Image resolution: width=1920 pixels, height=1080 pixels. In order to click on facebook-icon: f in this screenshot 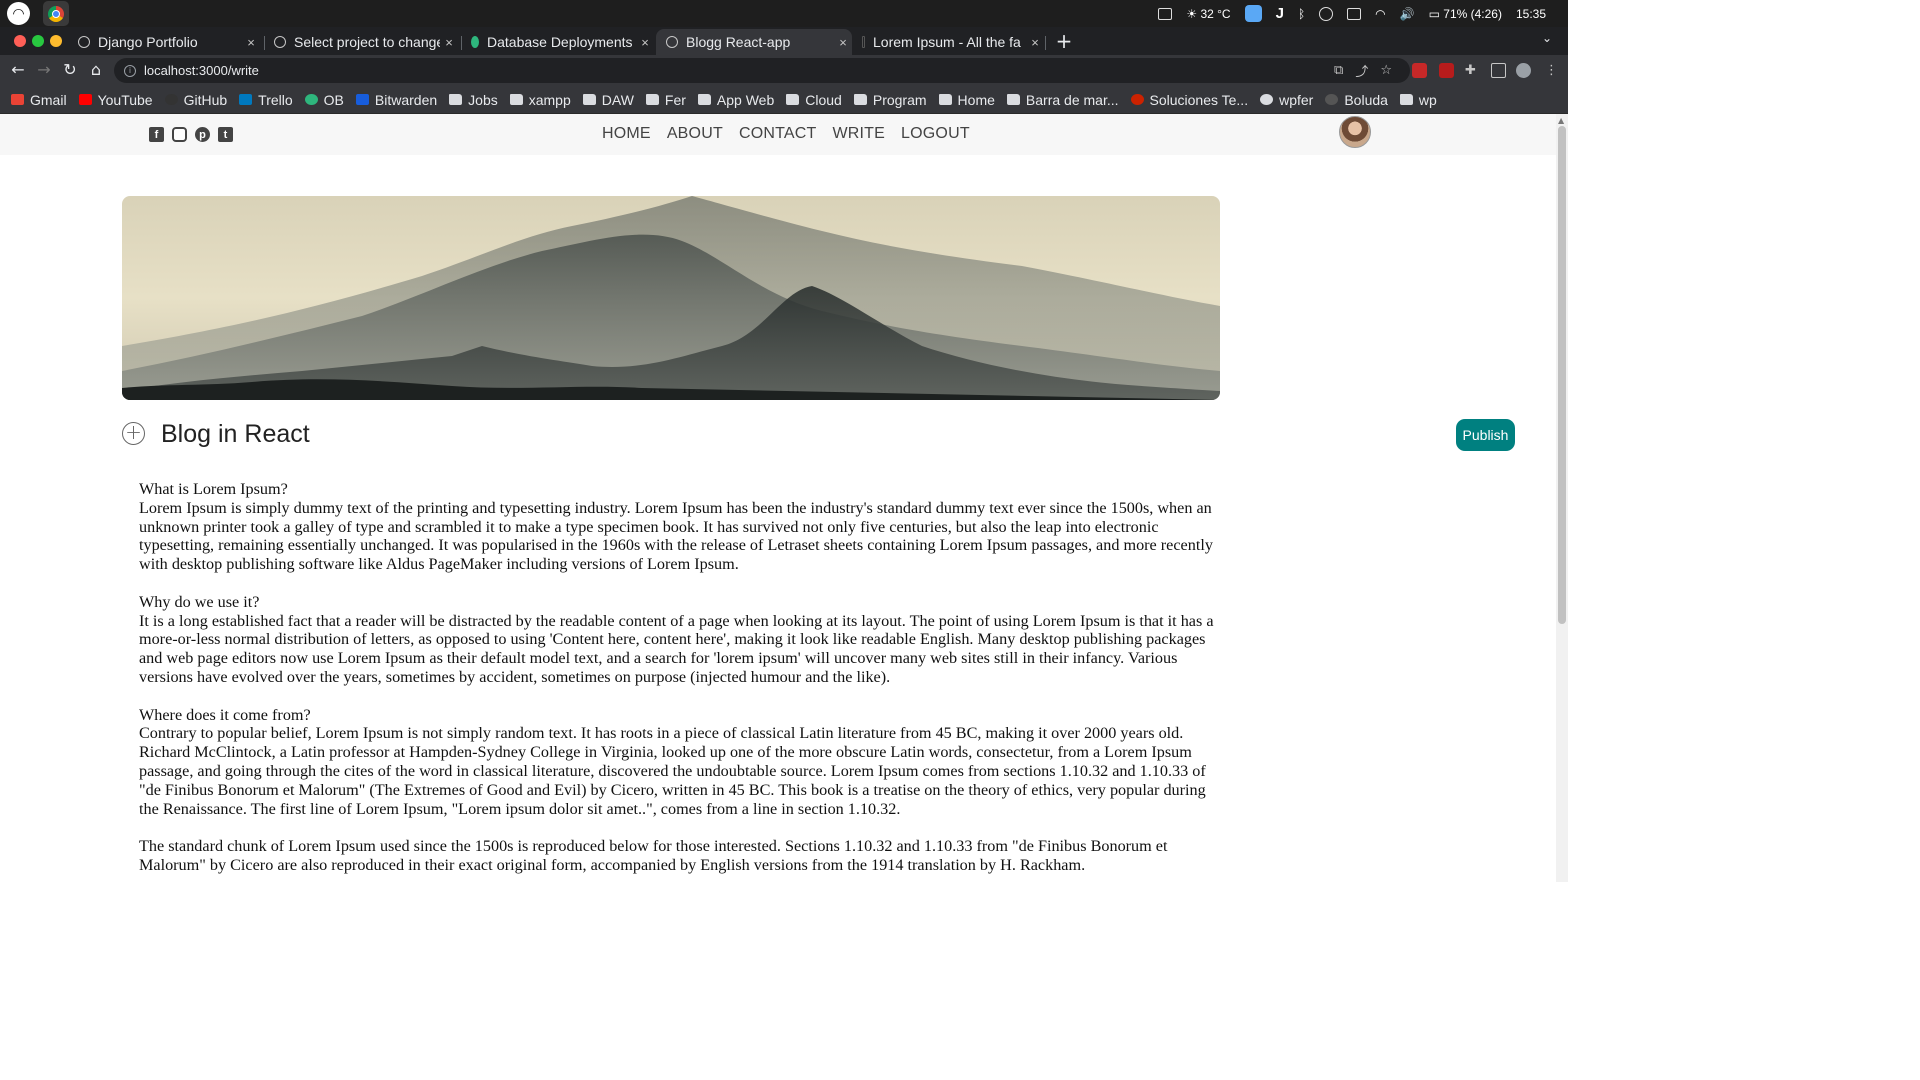, I will do `click(156, 134)`.